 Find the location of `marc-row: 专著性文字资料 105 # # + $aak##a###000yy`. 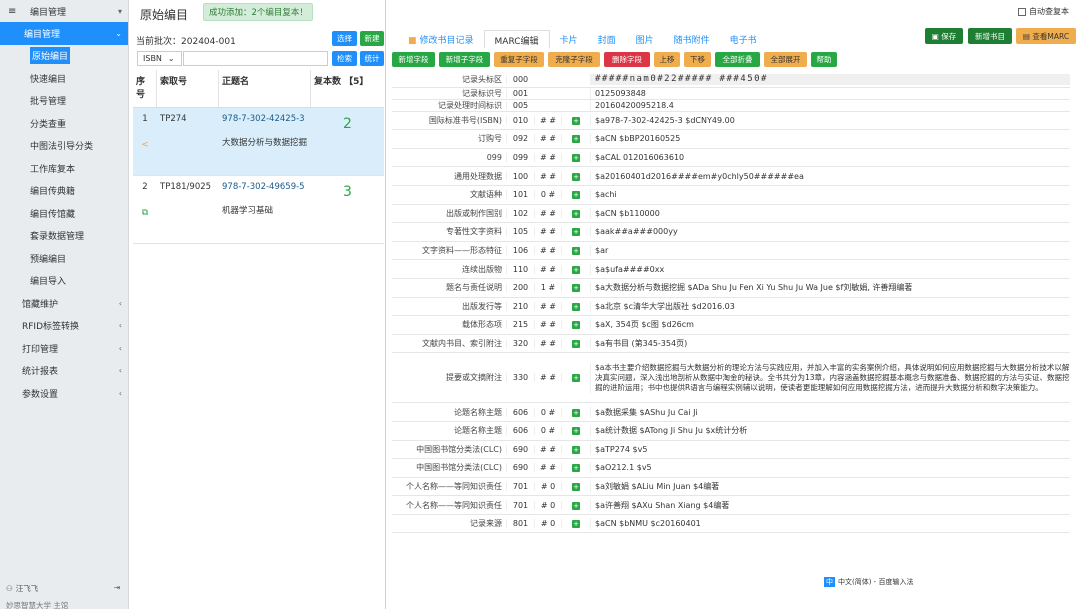

marc-row: 专著性文字资料 105 # # + $aak##a###000yy is located at coordinates (731, 232).